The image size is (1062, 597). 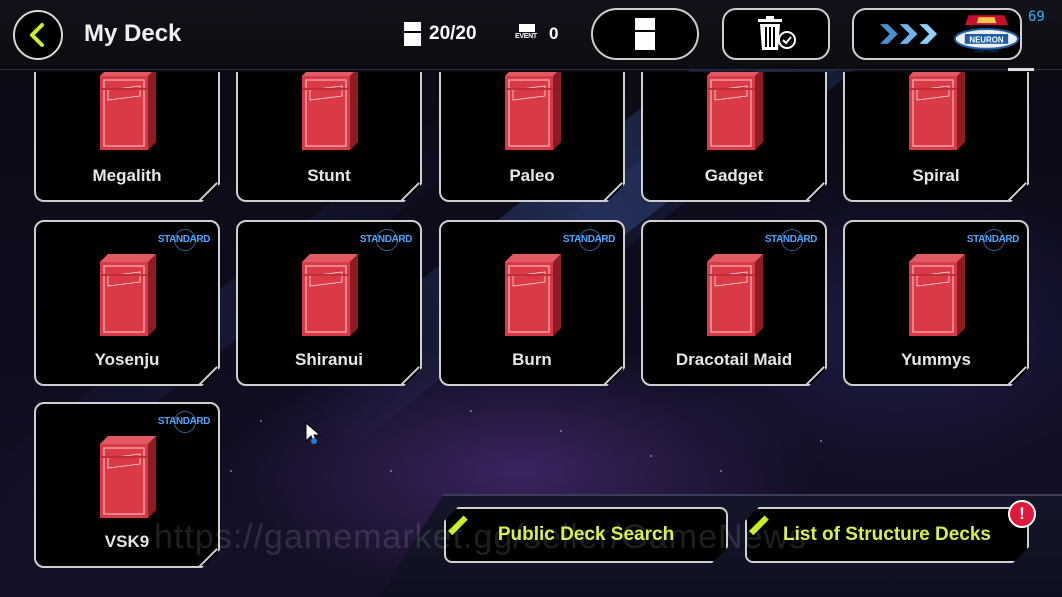 I want to click on deck-add-icon, so click(x=645, y=34).